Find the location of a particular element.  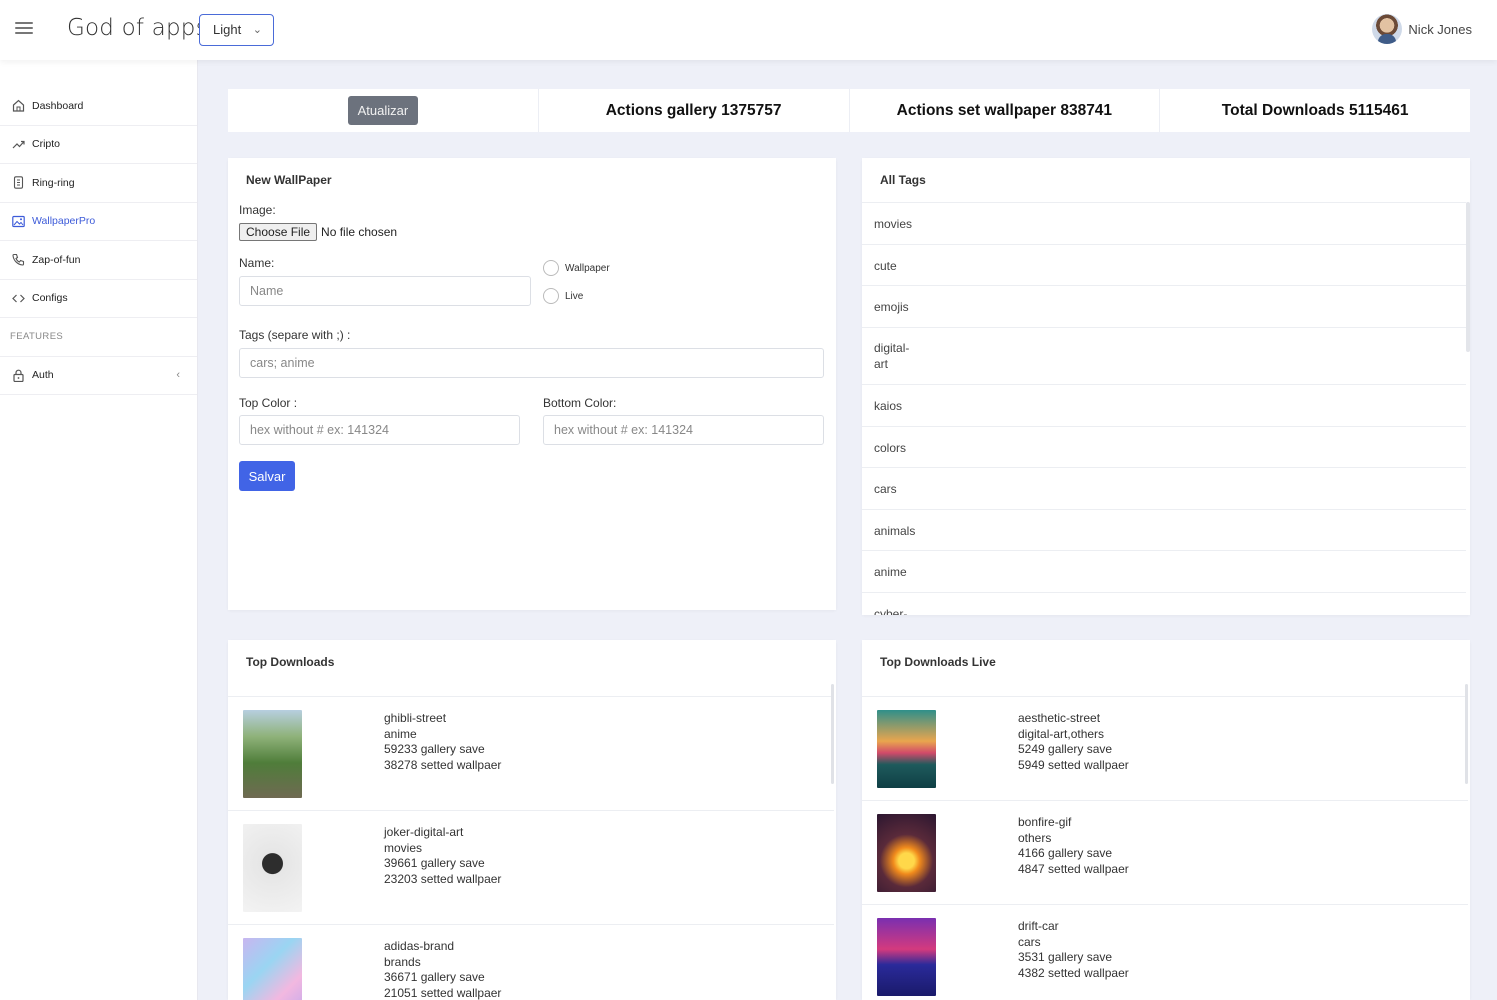

update-button: Atualizar is located at coordinates (383, 110).